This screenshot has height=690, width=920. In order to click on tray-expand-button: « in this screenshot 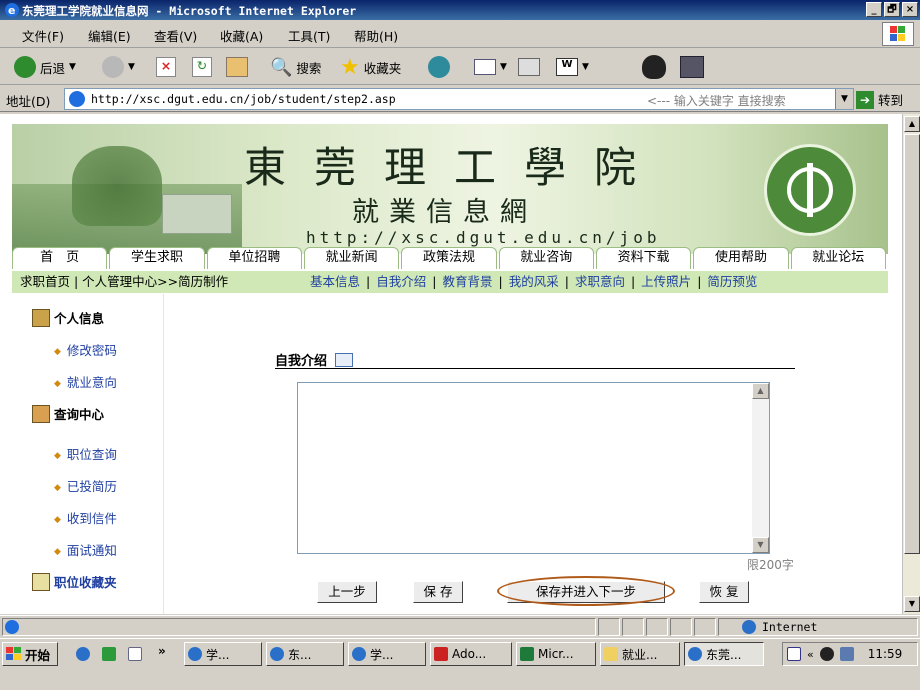, I will do `click(810, 654)`.